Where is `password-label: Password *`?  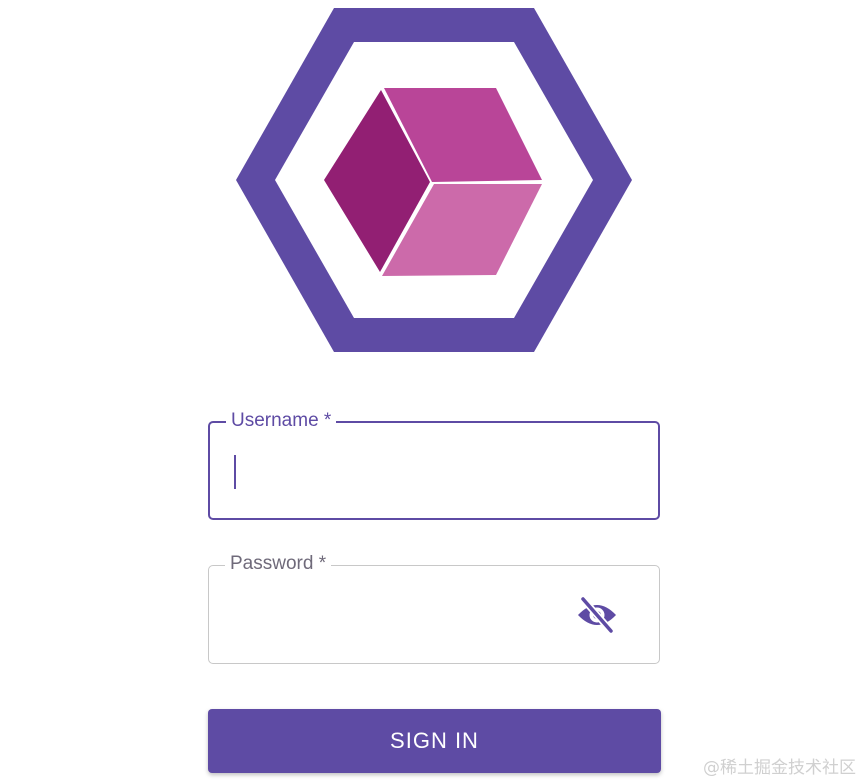 password-label: Password * is located at coordinates (278, 564).